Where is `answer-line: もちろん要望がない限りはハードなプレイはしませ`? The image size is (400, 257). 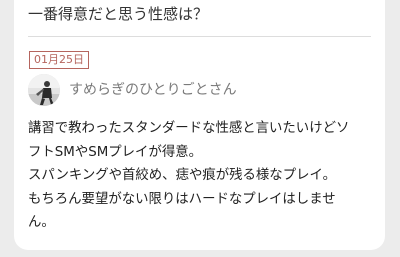 answer-line: もちろん要望がない限りはハードなプレイはしませ is located at coordinates (182, 199).